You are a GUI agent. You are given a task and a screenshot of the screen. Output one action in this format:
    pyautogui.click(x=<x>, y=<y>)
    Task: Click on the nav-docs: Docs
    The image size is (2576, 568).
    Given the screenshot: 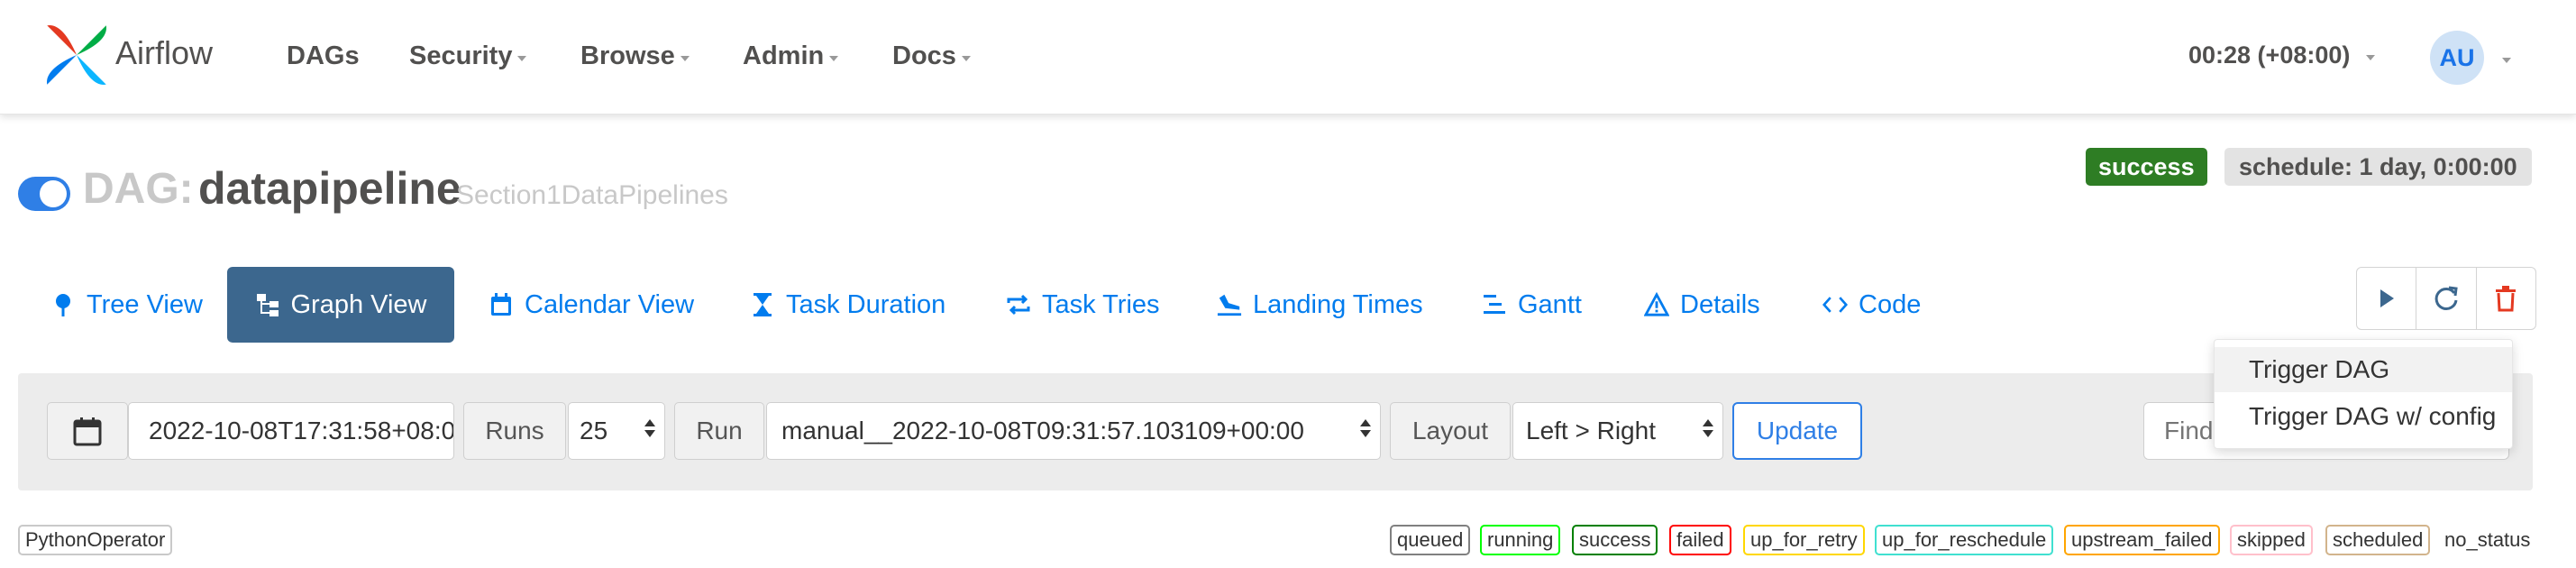 What is the action you would take?
    pyautogui.click(x=931, y=56)
    